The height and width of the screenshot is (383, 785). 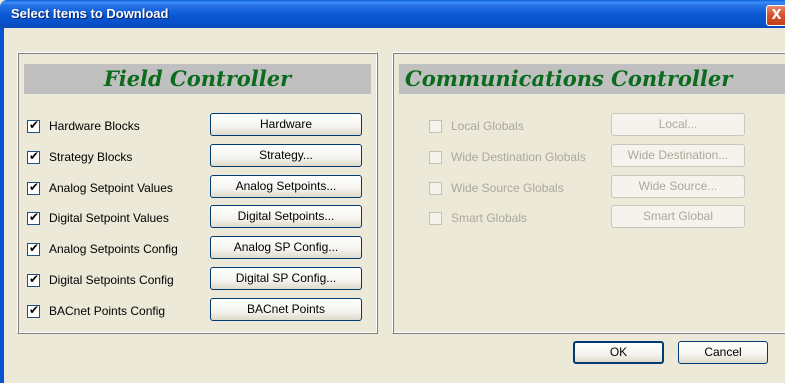 What do you see at coordinates (33, 156) in the screenshot?
I see `strategy-blocks-checkbox` at bounding box center [33, 156].